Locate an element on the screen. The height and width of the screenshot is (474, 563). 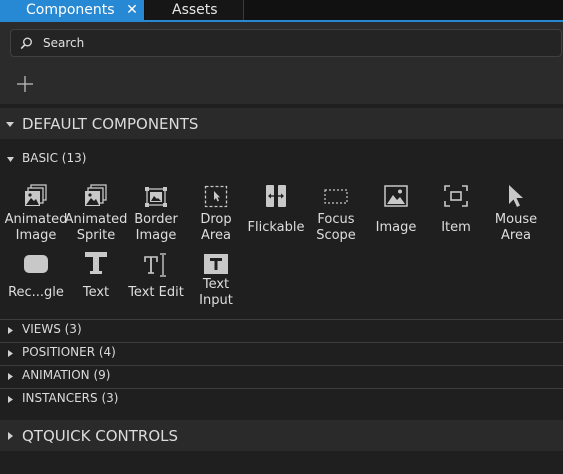
tab-assets: Assets is located at coordinates (194, 10).